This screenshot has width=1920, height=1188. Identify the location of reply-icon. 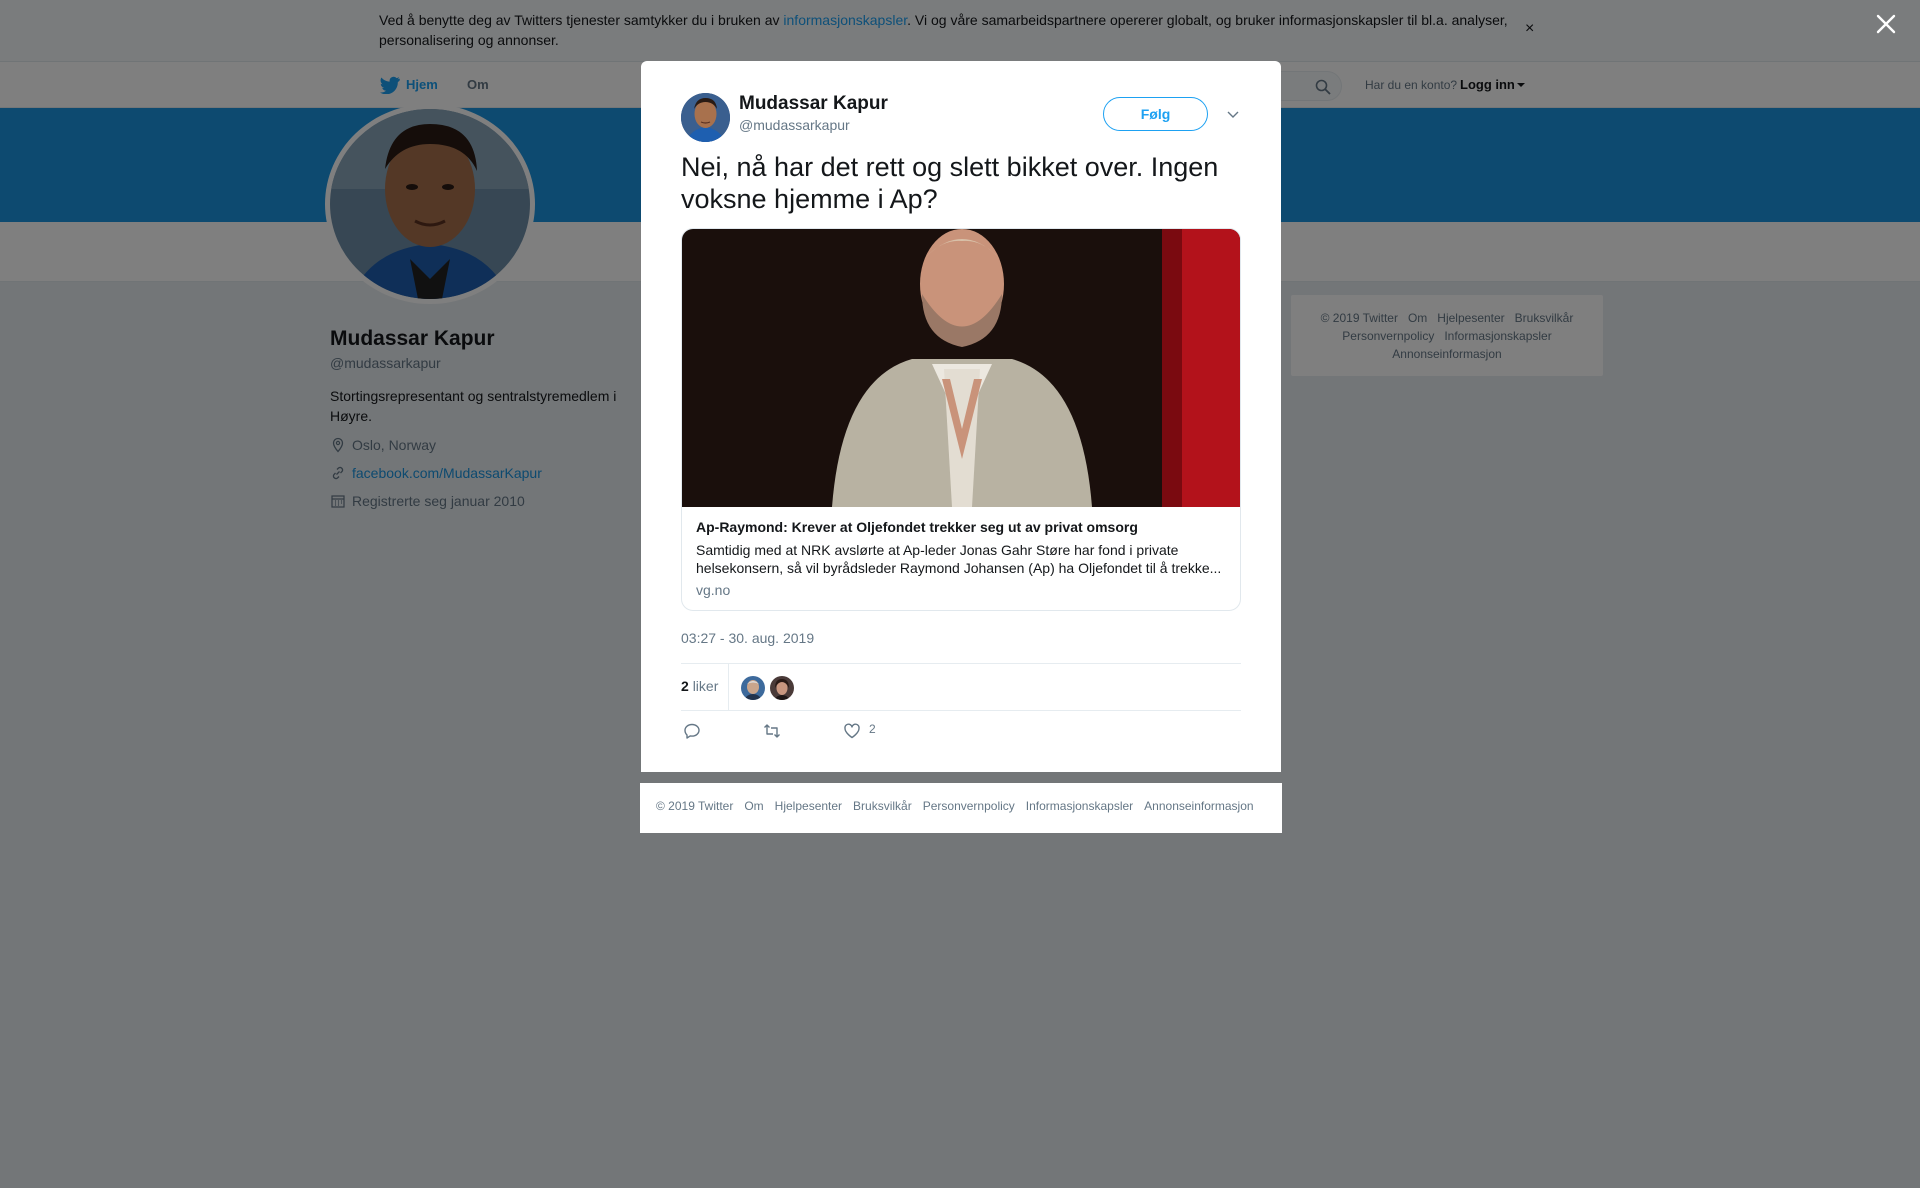
(692, 731).